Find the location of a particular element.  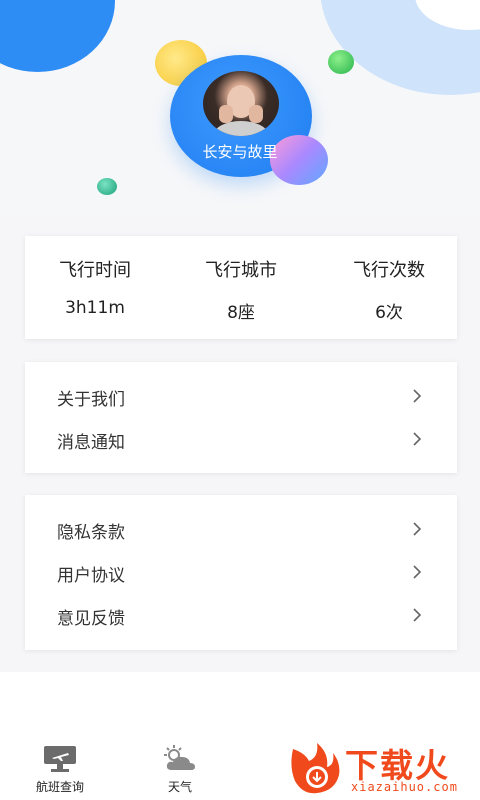

stat-label: 飞行城市 is located at coordinates (241, 270).